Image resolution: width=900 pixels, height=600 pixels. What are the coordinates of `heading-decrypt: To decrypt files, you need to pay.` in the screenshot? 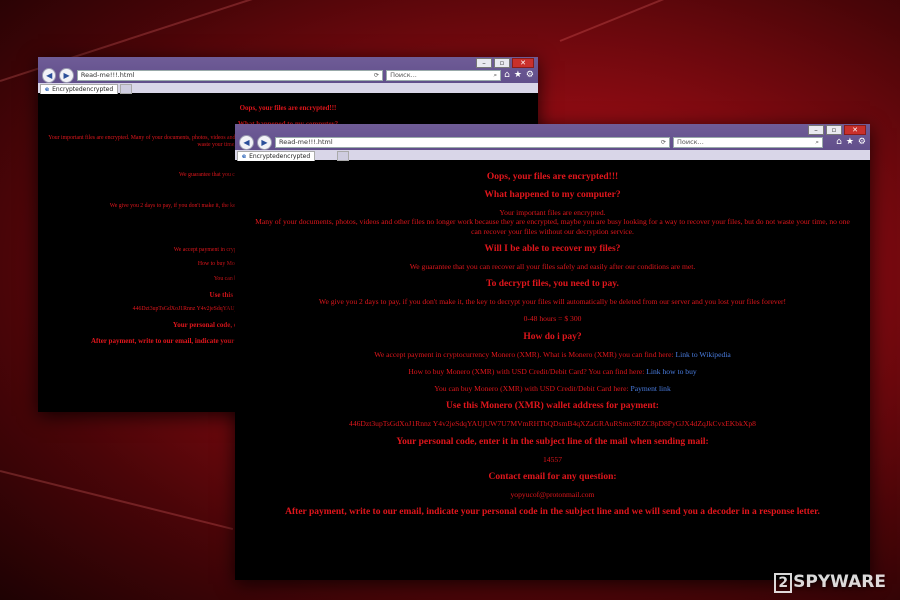 It's located at (552, 284).